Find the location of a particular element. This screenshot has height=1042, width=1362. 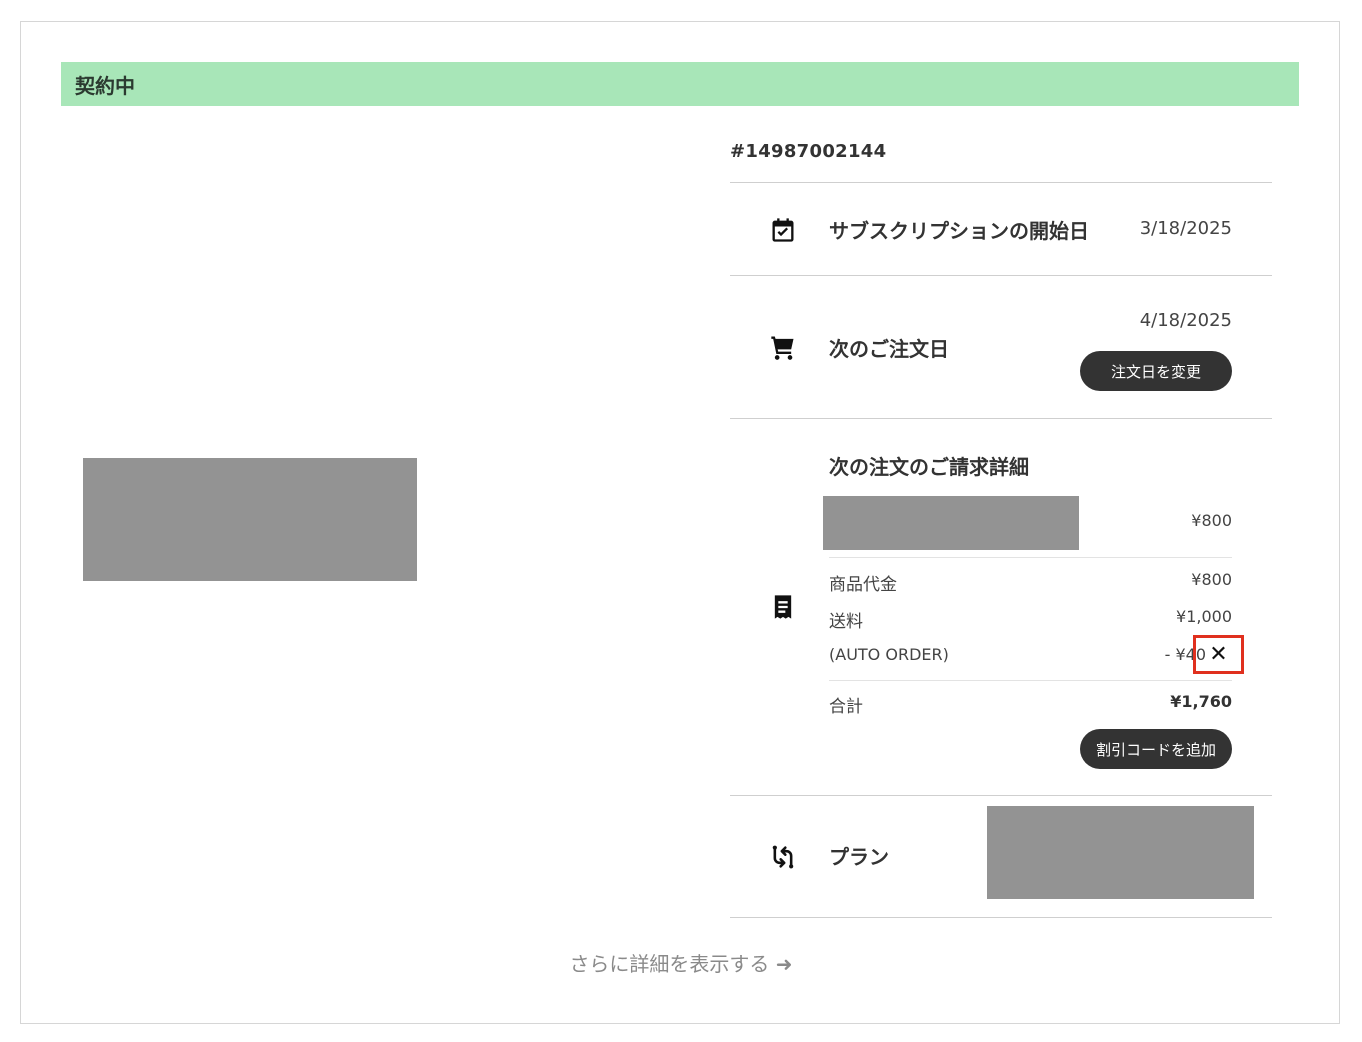

add-discount-code-button: 割引コードを追加 is located at coordinates (1156, 749).